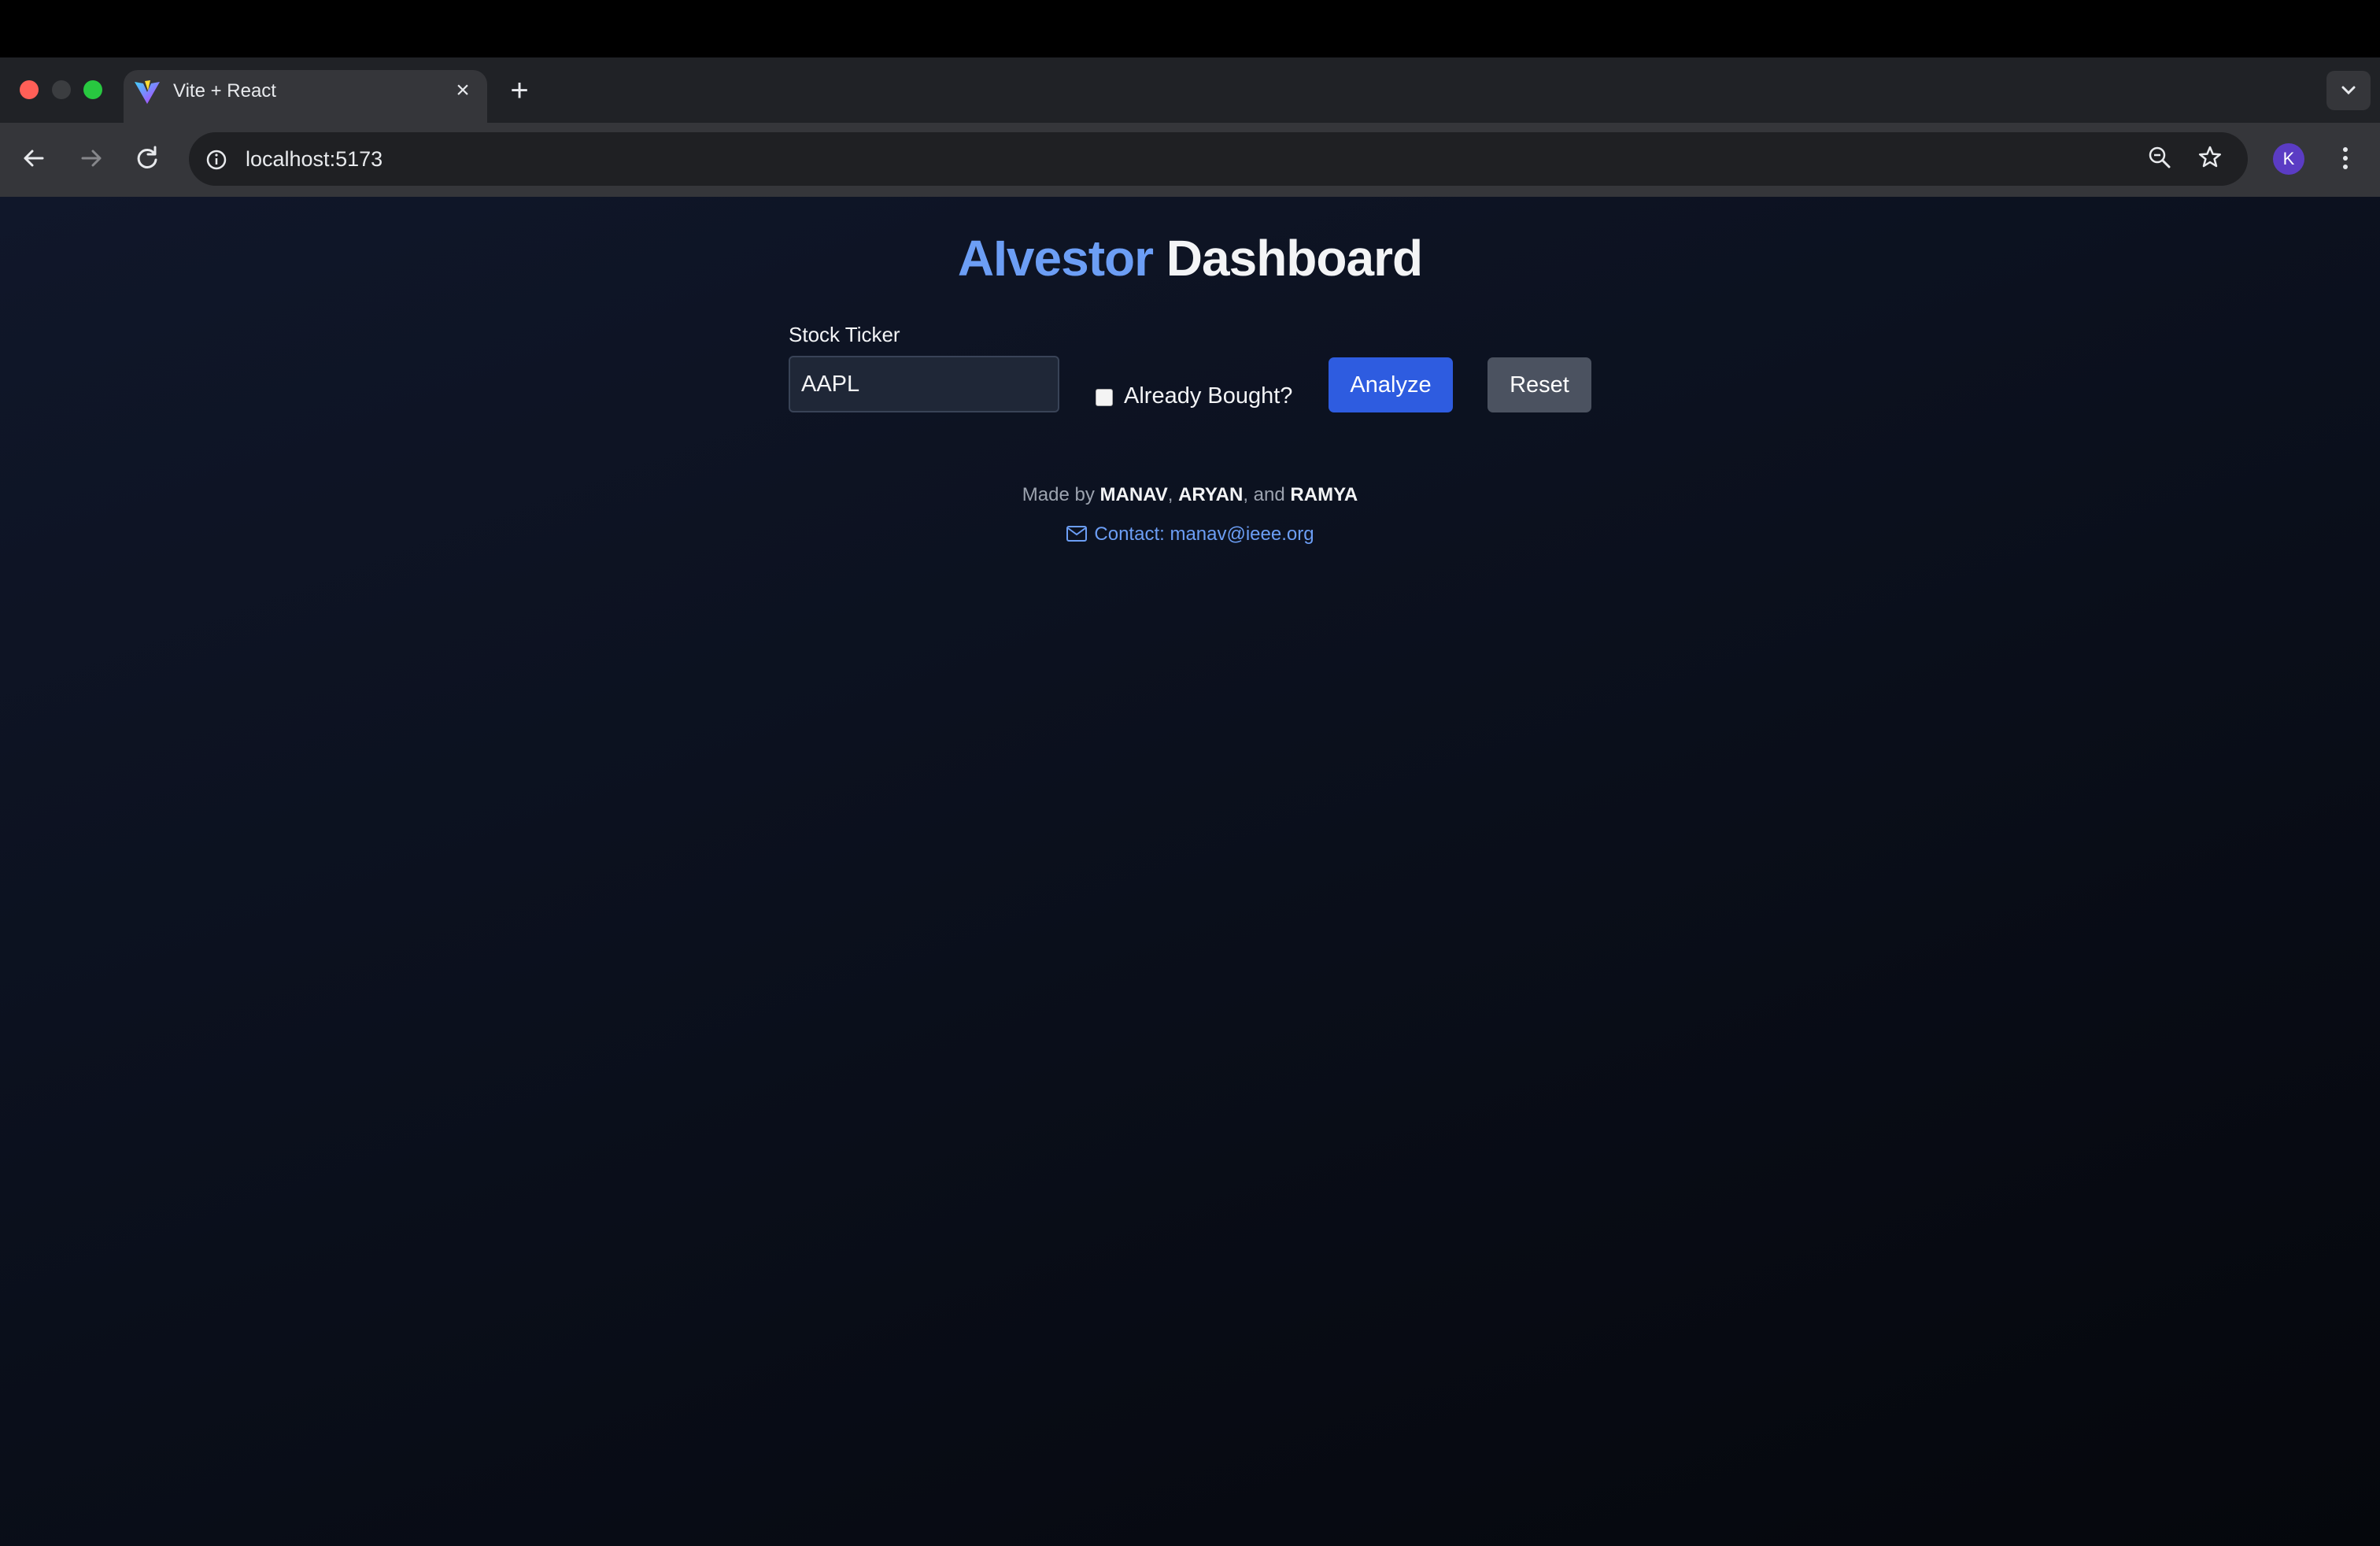  I want to click on kebab-menu-icon, so click(2345, 158).